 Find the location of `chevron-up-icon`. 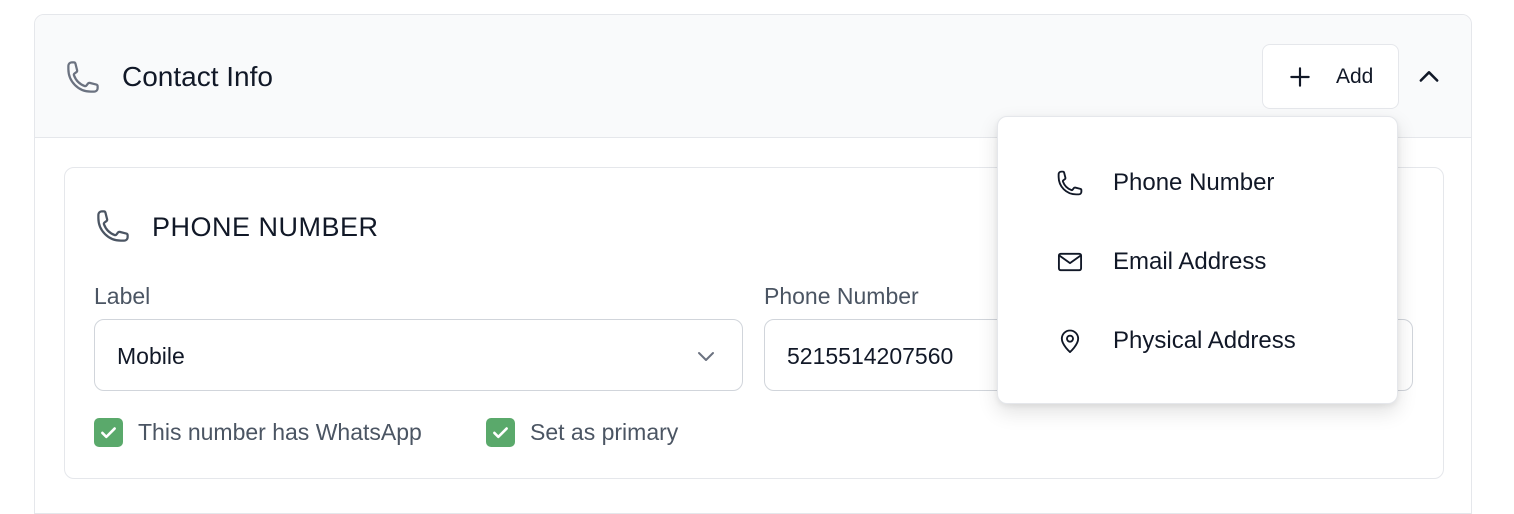

chevron-up-icon is located at coordinates (1429, 77).